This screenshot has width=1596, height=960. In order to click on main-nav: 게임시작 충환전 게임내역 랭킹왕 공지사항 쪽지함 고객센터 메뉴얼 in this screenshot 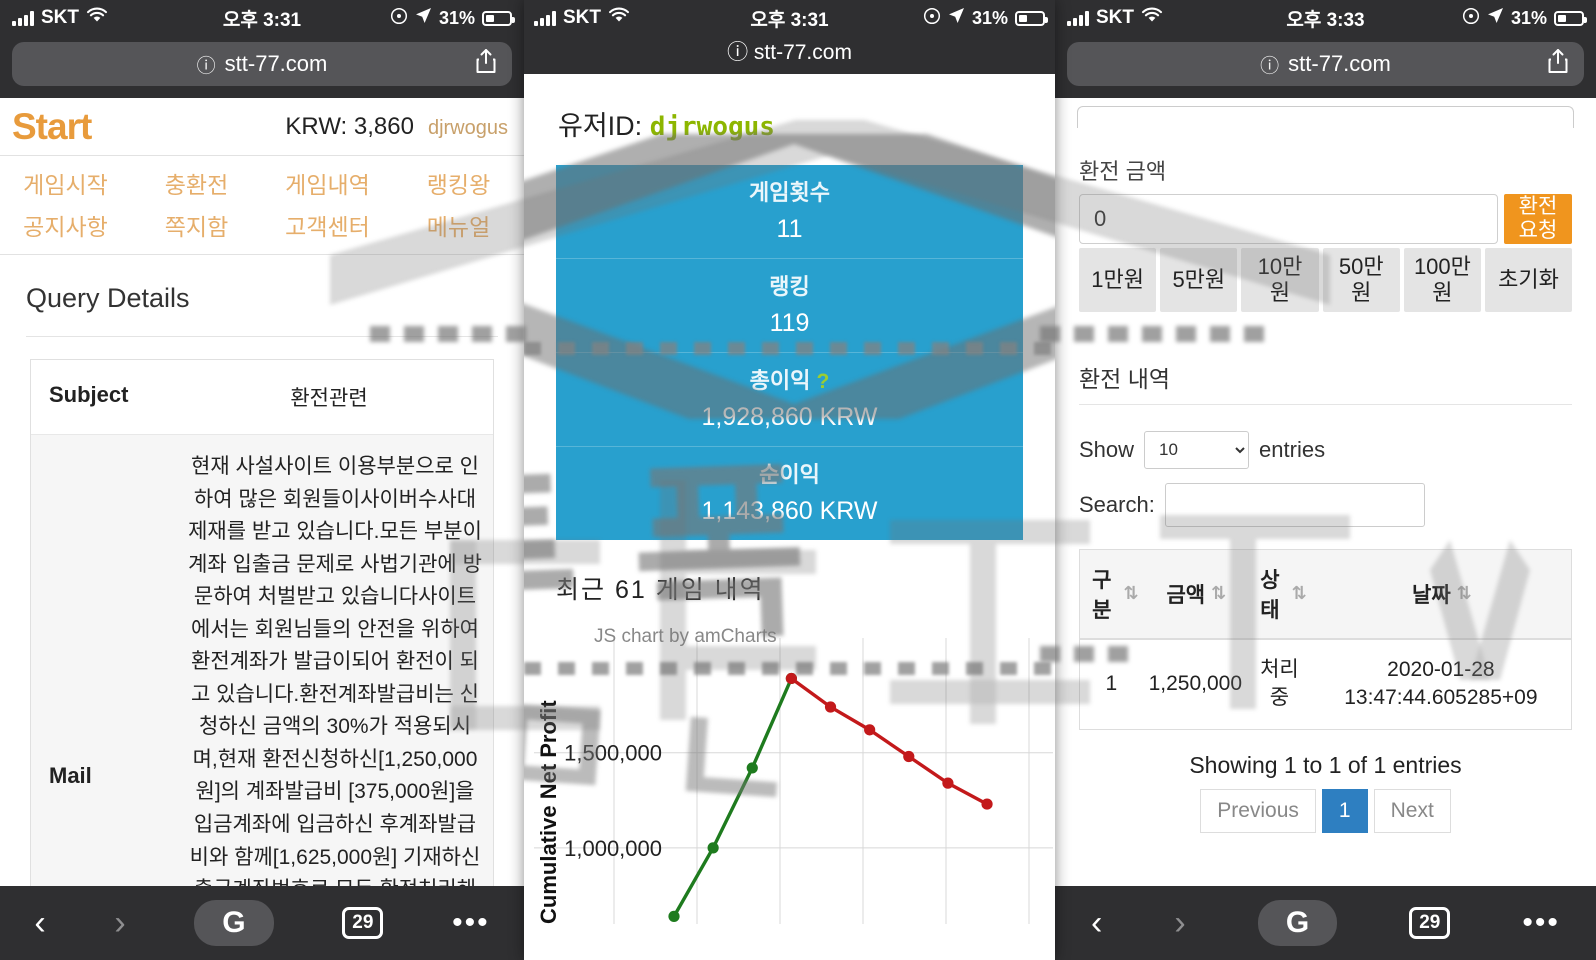, I will do `click(262, 205)`.